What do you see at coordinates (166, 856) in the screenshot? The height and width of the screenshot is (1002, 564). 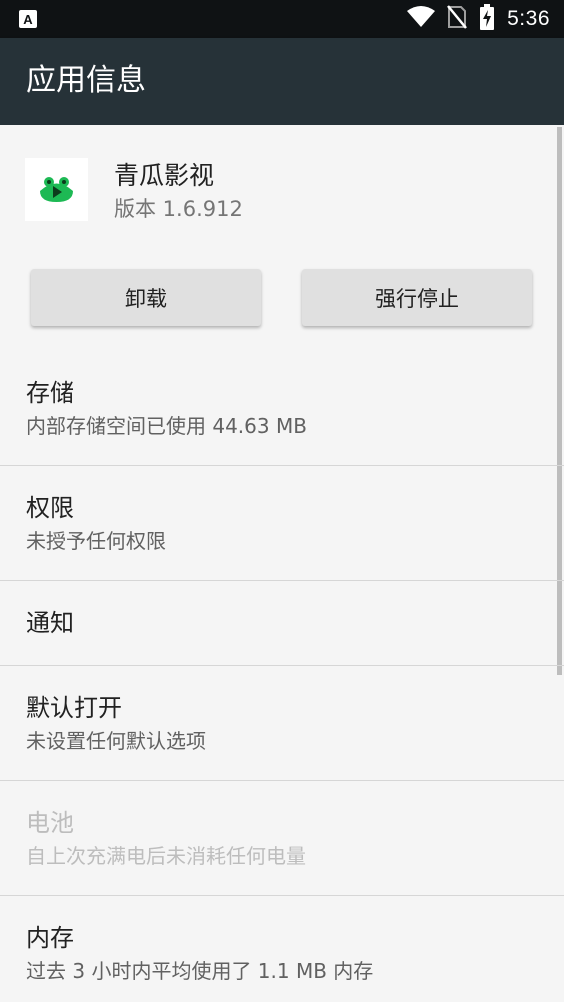 I see `battery-summary: 自上次充满电后未消耗任何电量` at bounding box center [166, 856].